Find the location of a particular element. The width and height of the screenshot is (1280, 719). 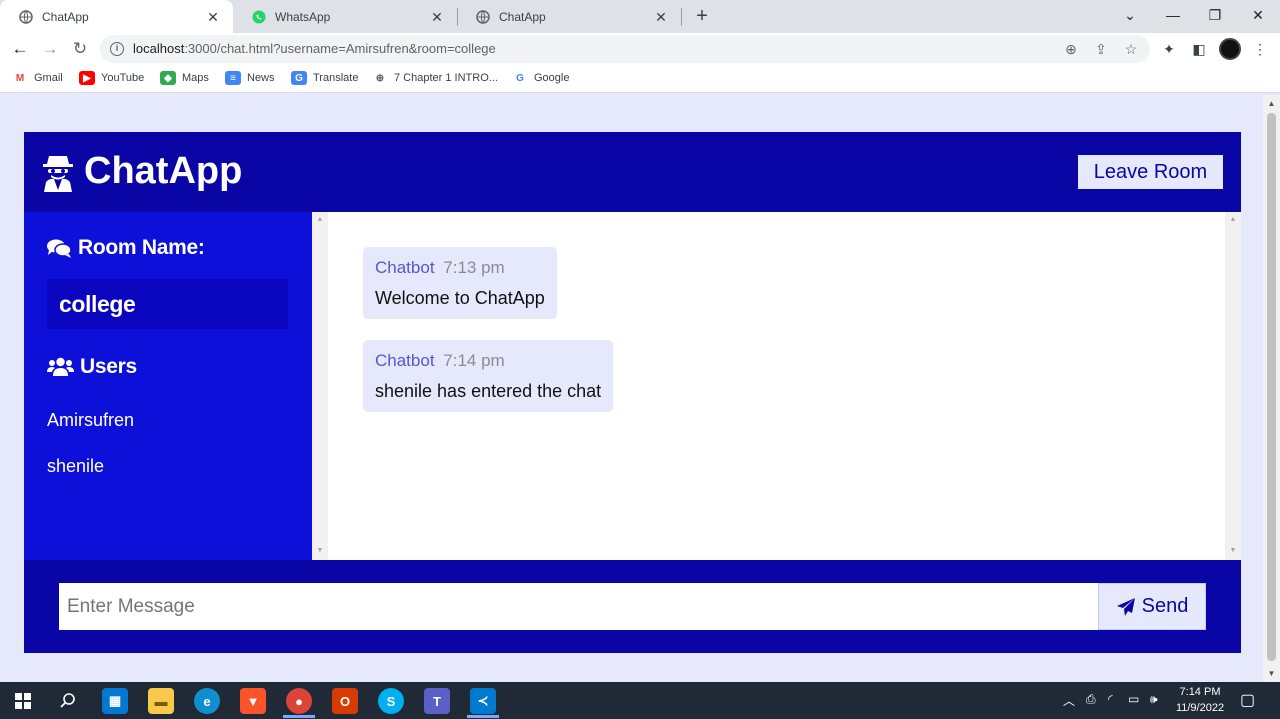

bookmark-star-icon: ☆ is located at coordinates (1131, 49).